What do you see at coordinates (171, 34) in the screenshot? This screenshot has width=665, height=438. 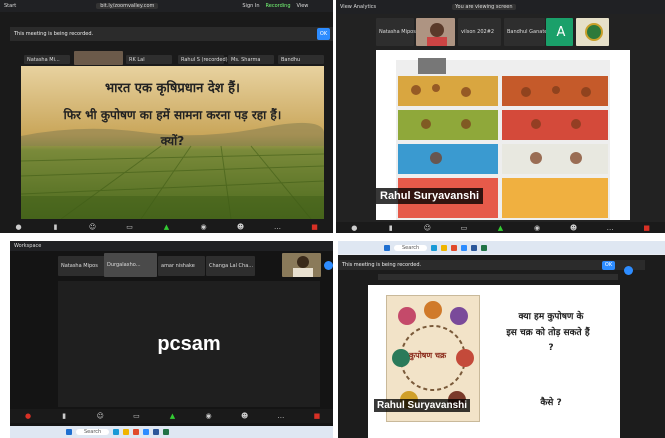 I see `recording-banner: This meeting is being recorded.` at bounding box center [171, 34].